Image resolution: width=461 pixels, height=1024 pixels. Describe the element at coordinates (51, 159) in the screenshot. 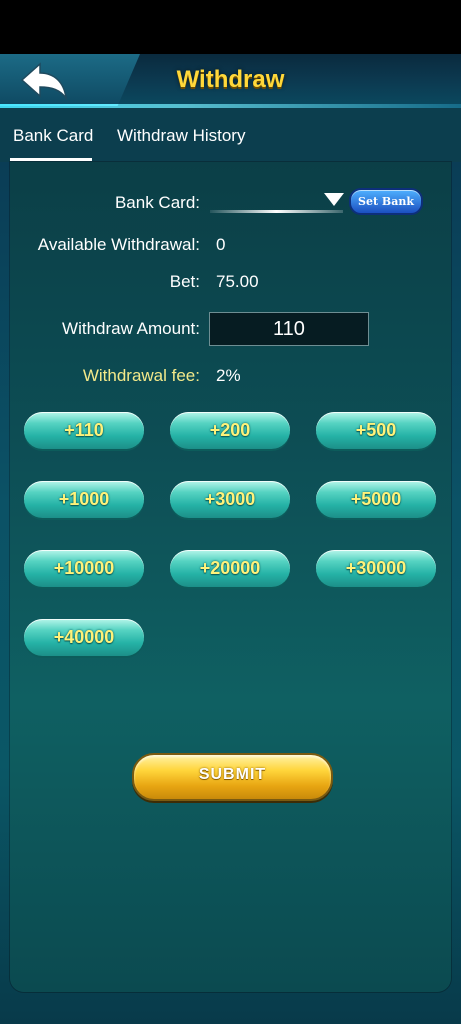

I see `active-tab-indicator` at that location.